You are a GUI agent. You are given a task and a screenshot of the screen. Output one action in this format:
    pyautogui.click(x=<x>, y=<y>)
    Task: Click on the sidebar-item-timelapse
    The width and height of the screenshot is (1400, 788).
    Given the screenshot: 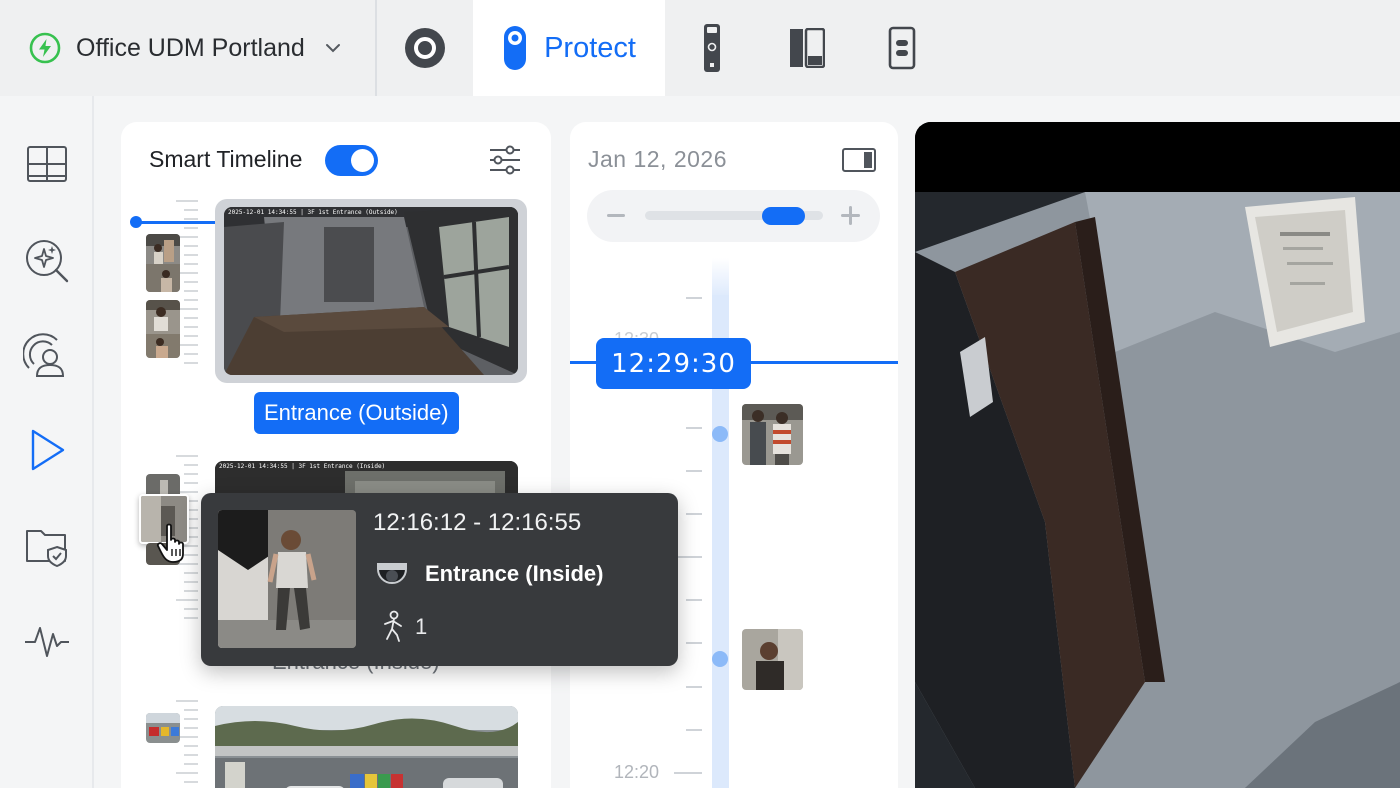 What is the action you would take?
    pyautogui.click(x=47, y=450)
    